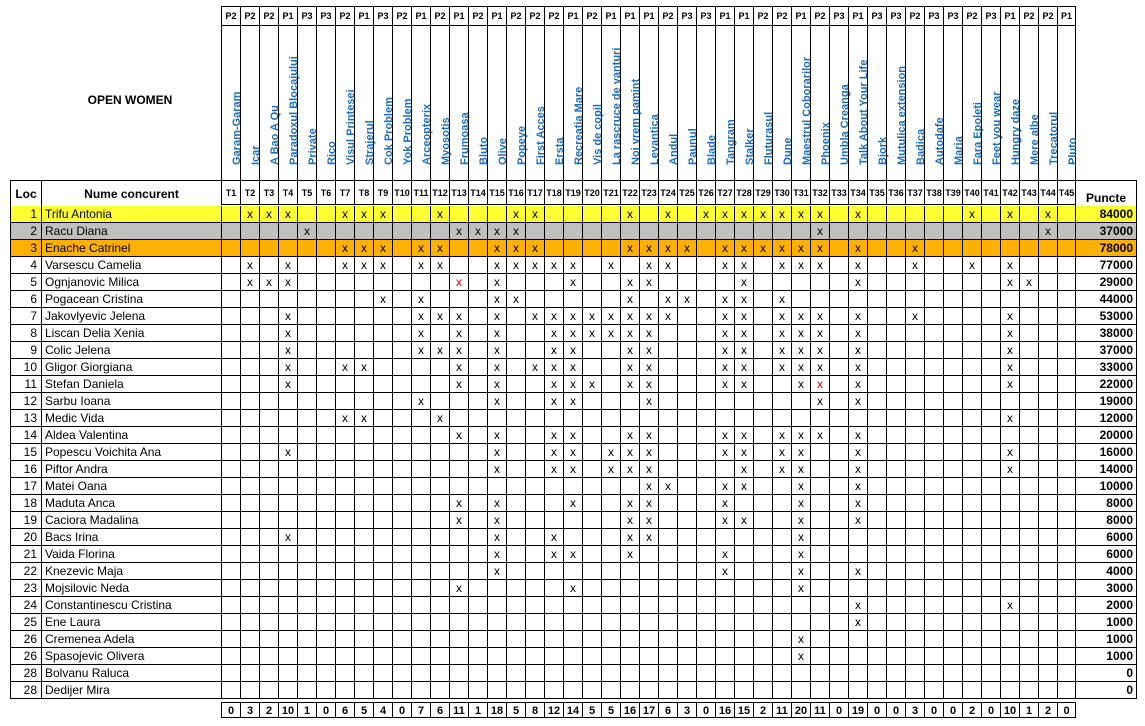 The height and width of the screenshot is (726, 1145). Describe the element at coordinates (764, 103) in the screenshot. I see `route-name-cell-T29: Fluturasul` at that location.